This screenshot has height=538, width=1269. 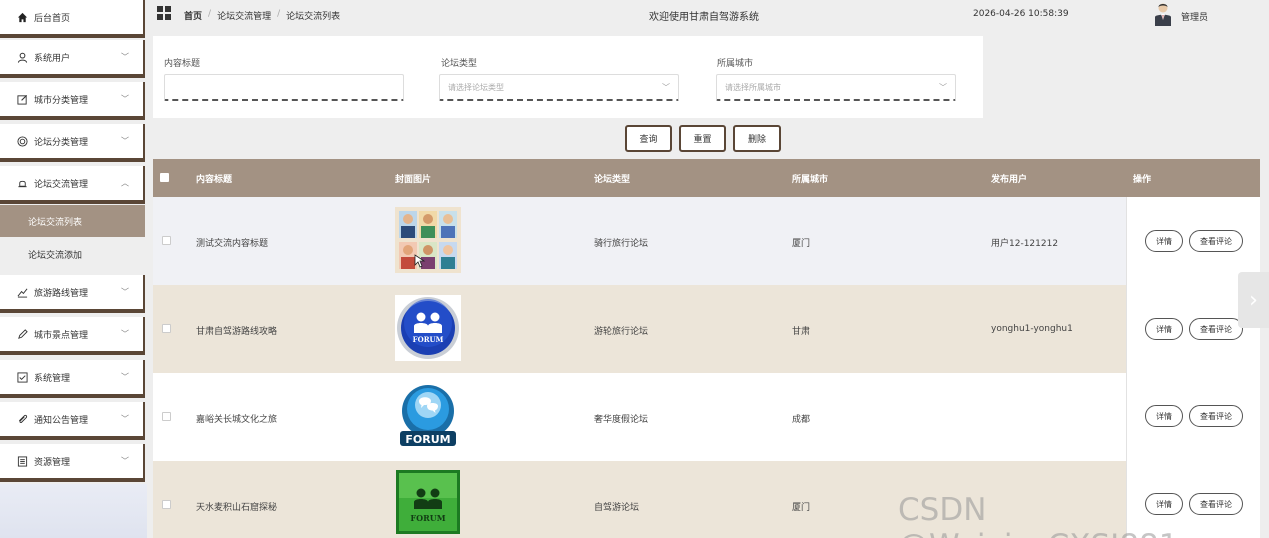 I want to click on sidebar-subitem-forum-list: 论坛交流列表, so click(x=72, y=221).